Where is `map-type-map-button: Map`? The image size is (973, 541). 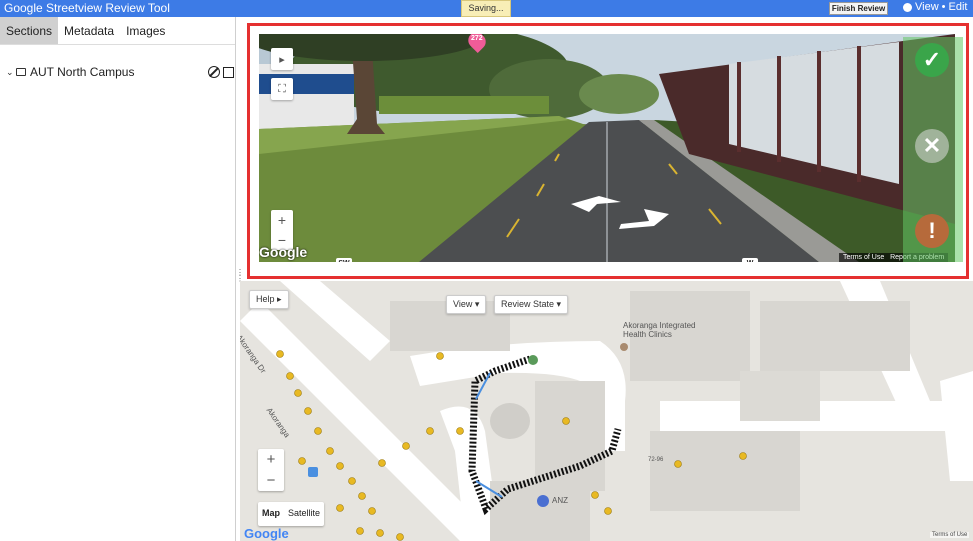 map-type-map-button: Map is located at coordinates (271, 514).